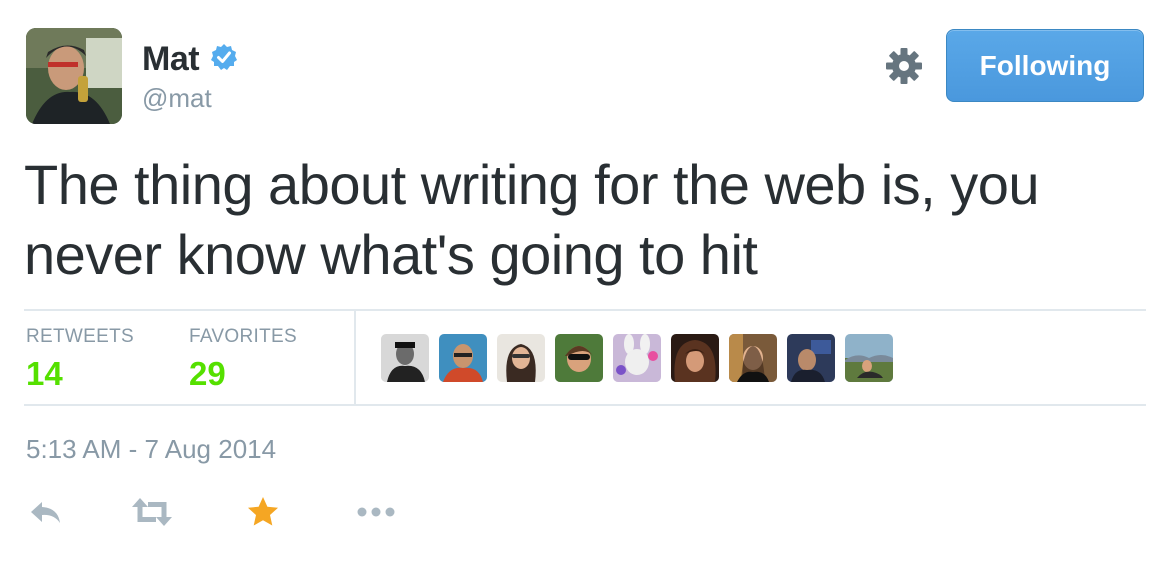  I want to click on reply-icon, so click(46, 514).